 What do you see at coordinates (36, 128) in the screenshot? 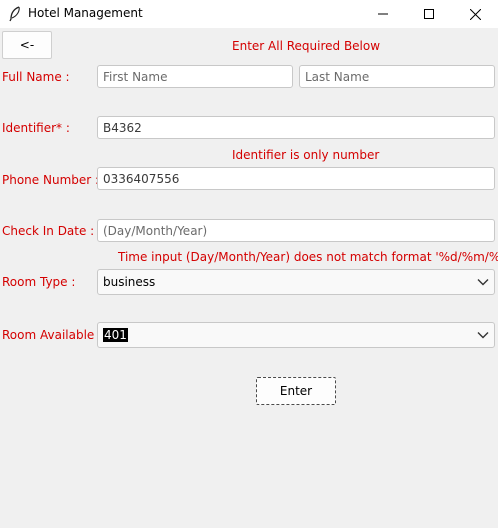
I see `identifier-label: Identifier* :` at bounding box center [36, 128].